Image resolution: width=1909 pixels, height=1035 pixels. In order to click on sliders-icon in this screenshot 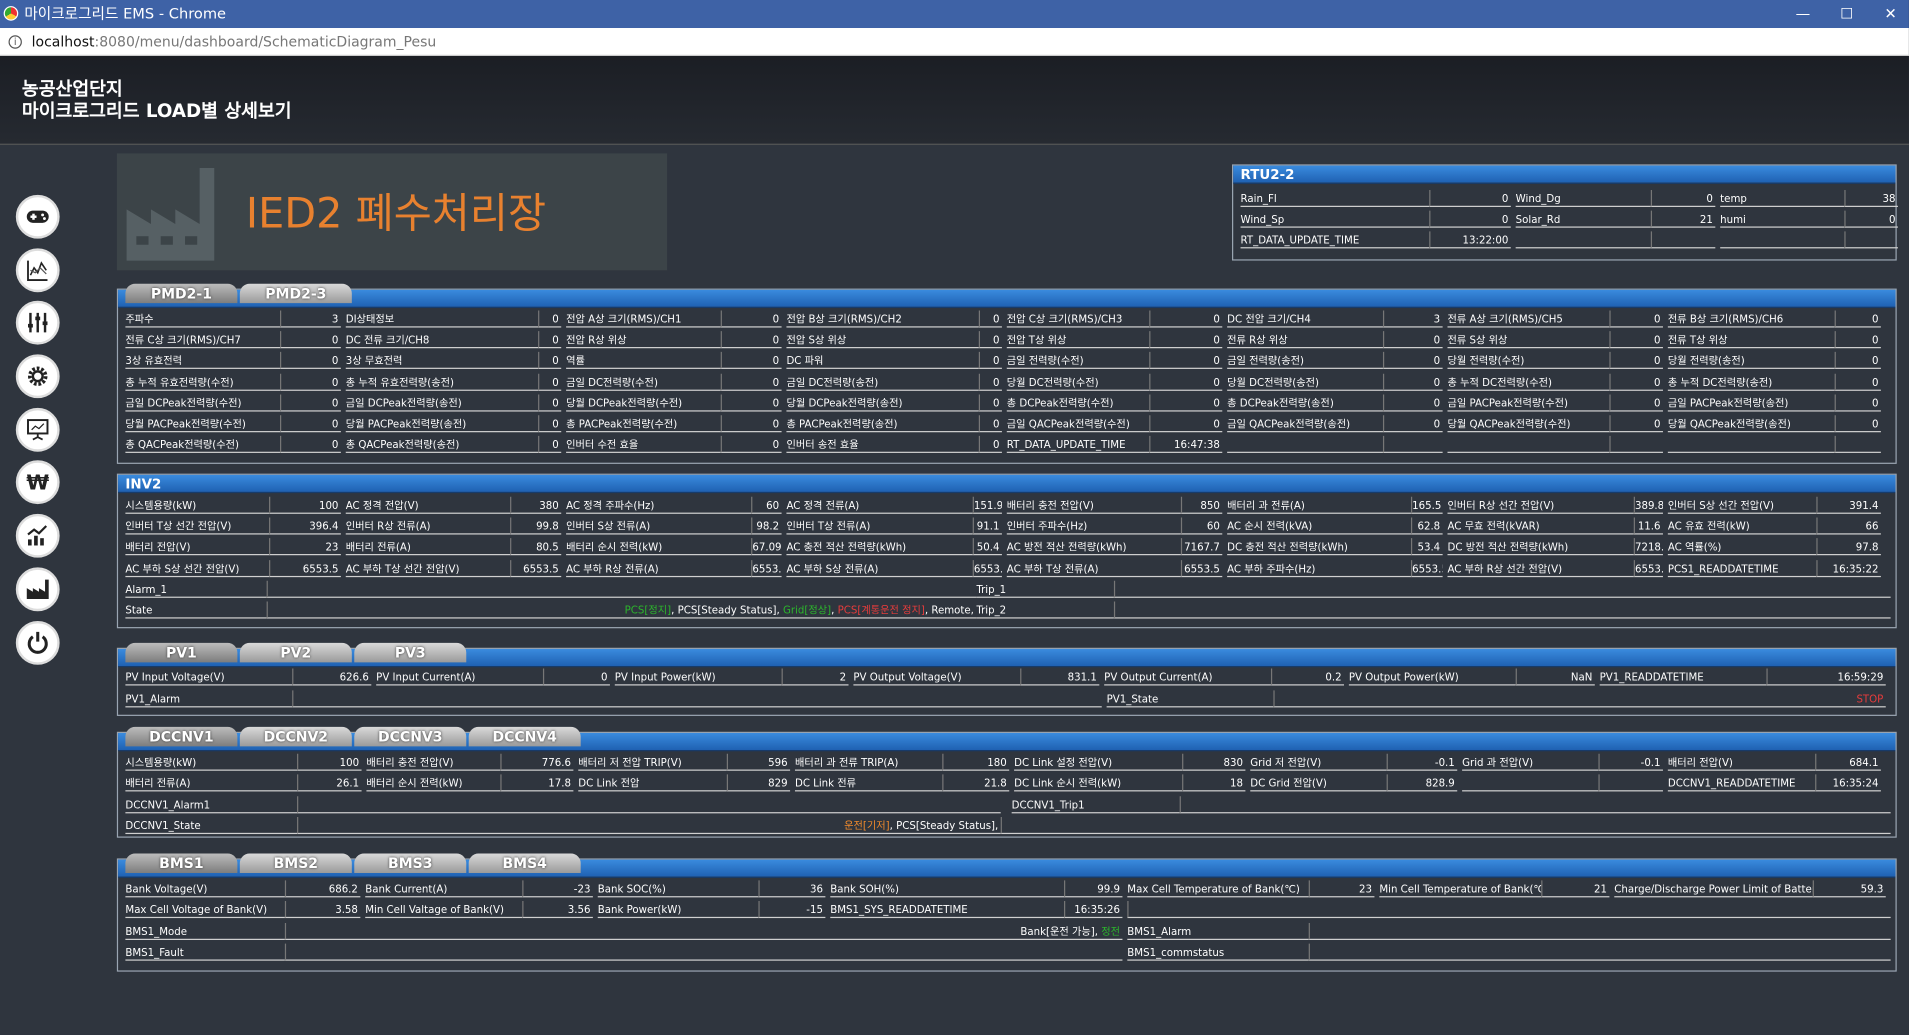, I will do `click(37, 323)`.